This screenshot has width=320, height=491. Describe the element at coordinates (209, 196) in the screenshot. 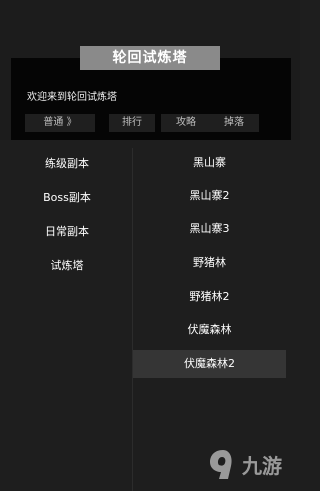

I see `map-item: 黑山寨2` at that location.